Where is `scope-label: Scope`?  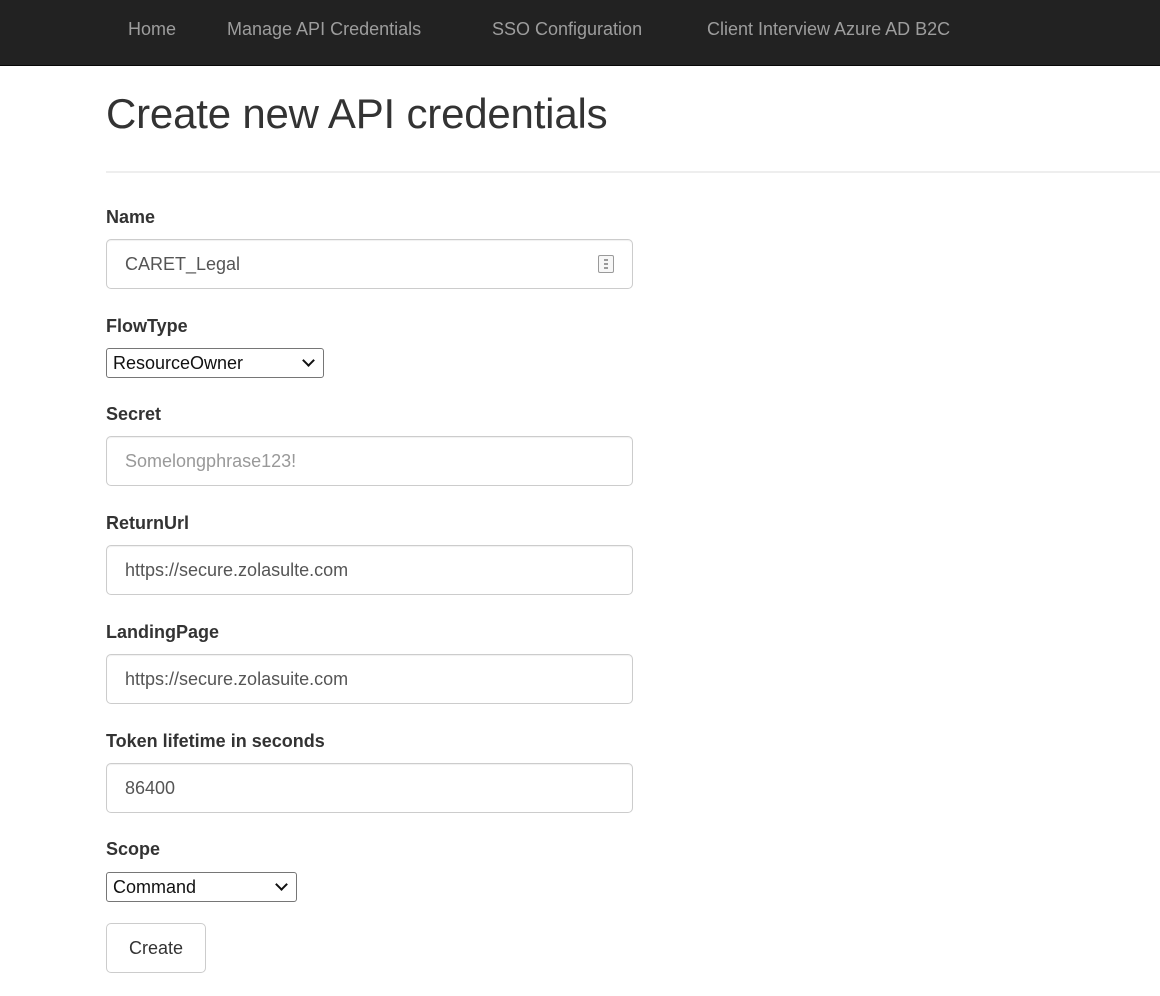 scope-label: Scope is located at coordinates (133, 849).